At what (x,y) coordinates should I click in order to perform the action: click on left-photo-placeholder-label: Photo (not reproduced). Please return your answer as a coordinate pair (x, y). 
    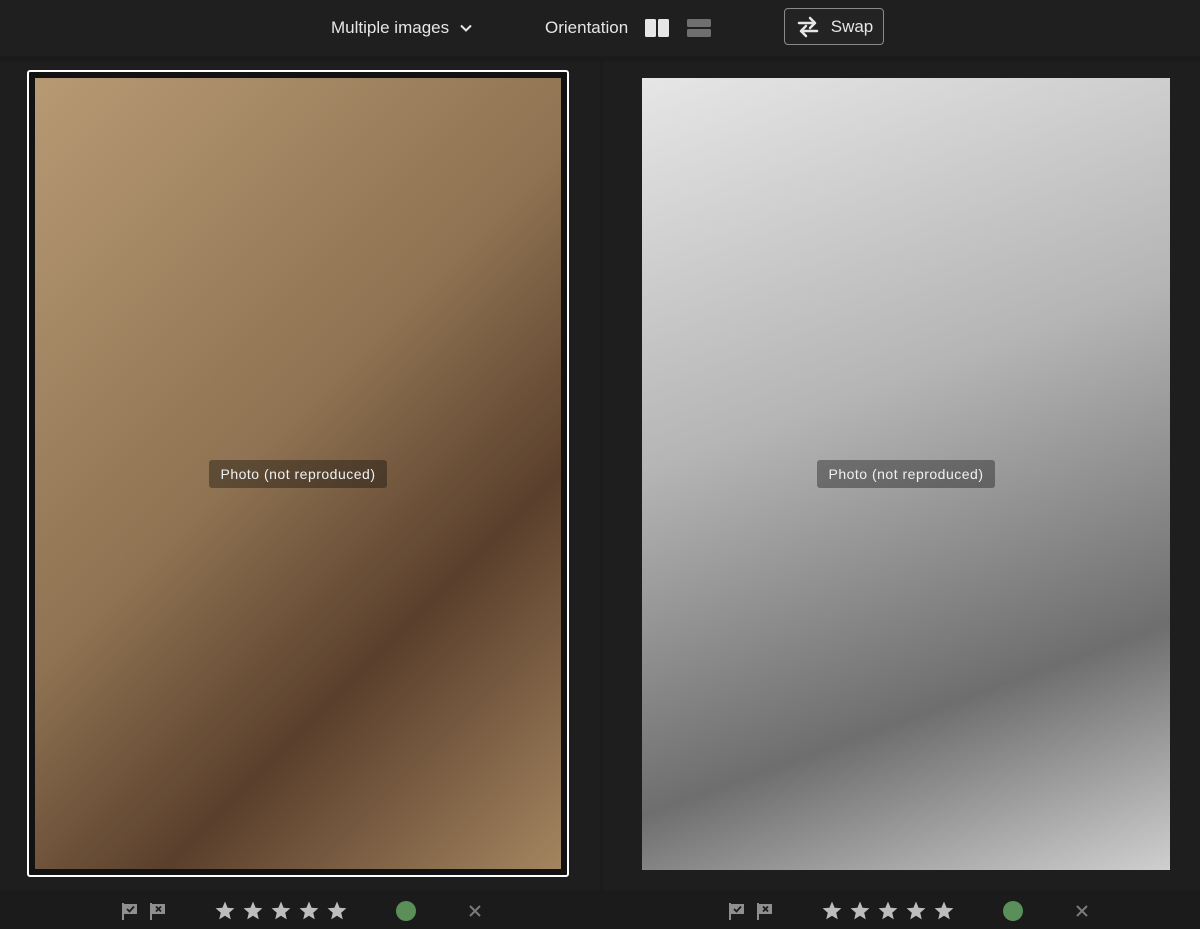
    Looking at the image, I should click on (298, 473).